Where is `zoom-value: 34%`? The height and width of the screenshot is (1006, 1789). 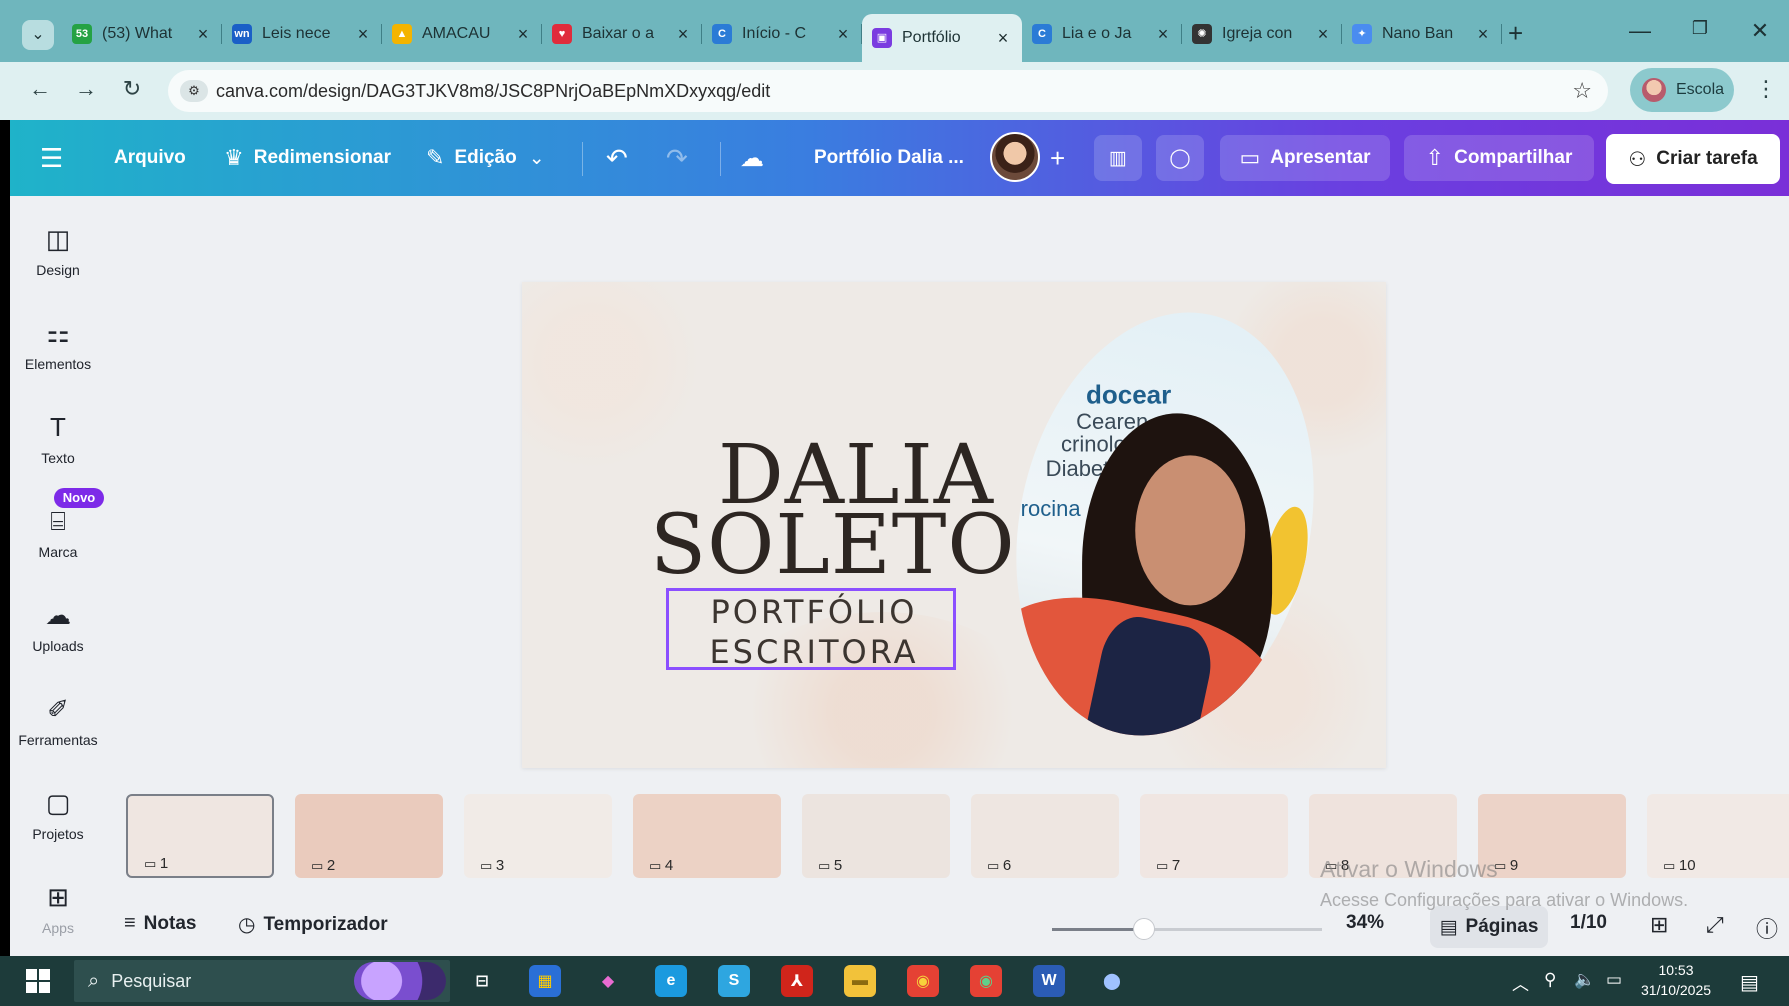 zoom-value: 34% is located at coordinates (1365, 923).